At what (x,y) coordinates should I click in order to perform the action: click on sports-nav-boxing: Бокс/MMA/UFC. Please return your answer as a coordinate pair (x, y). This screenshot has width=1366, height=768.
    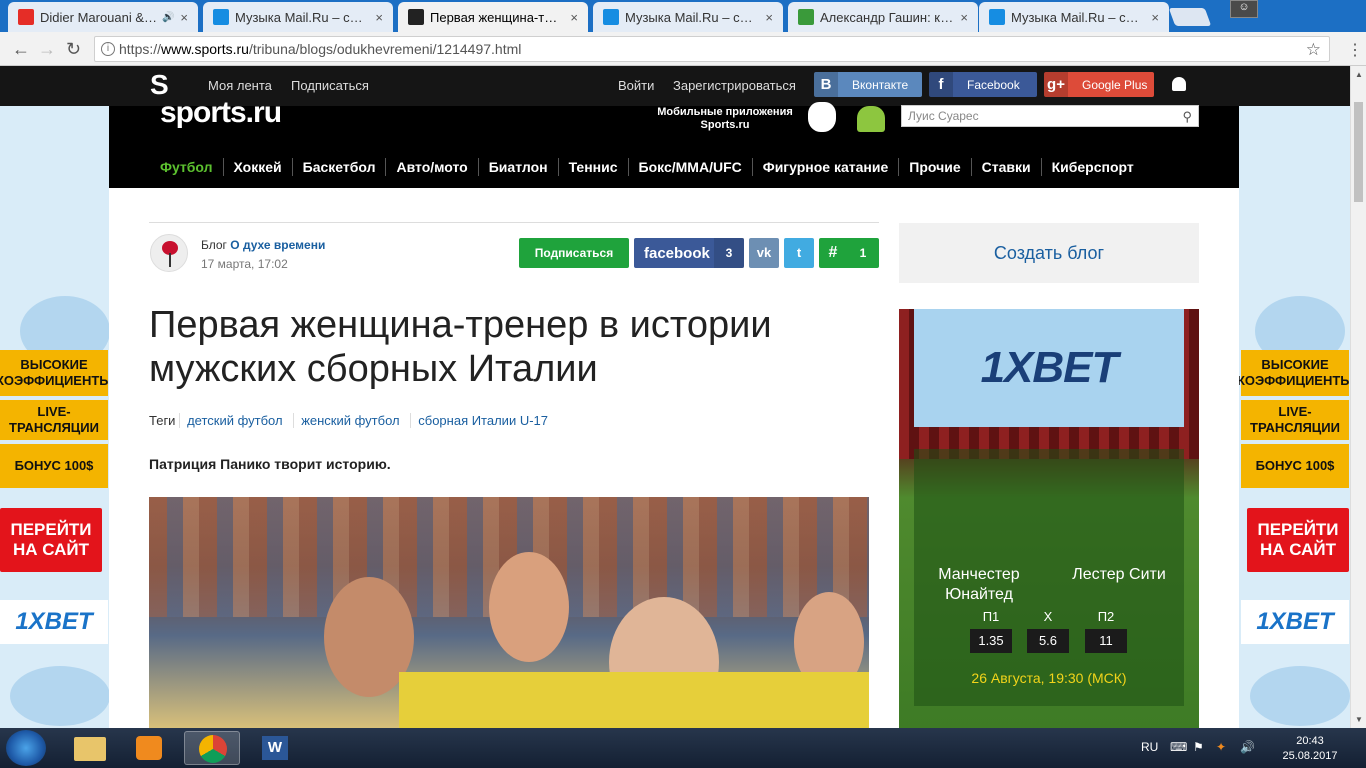
    Looking at the image, I should click on (689, 167).